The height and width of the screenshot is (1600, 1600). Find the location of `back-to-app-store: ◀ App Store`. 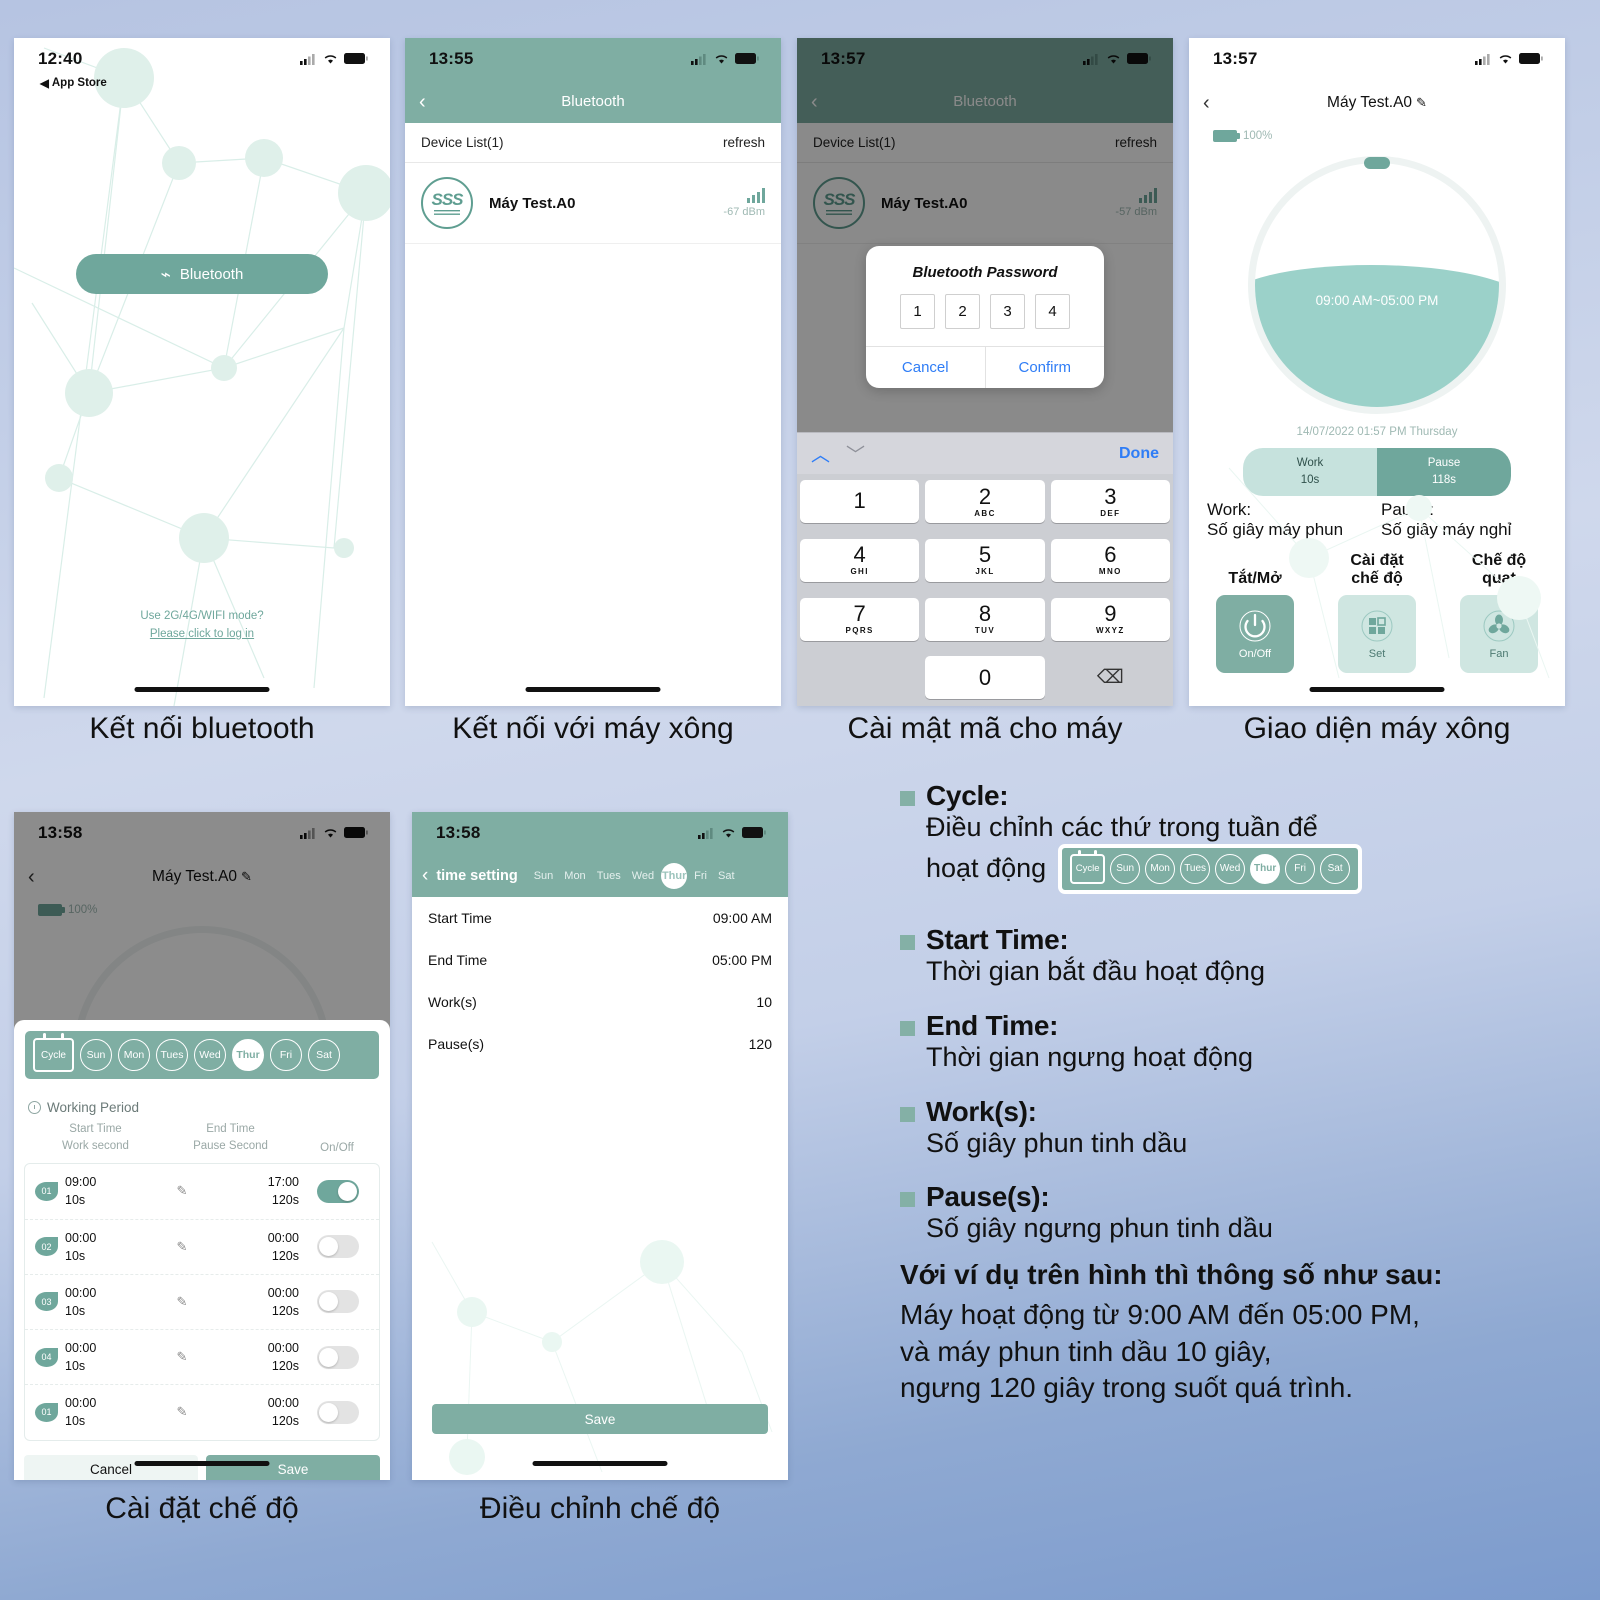

back-to-app-store: ◀ App Store is located at coordinates (73, 83).